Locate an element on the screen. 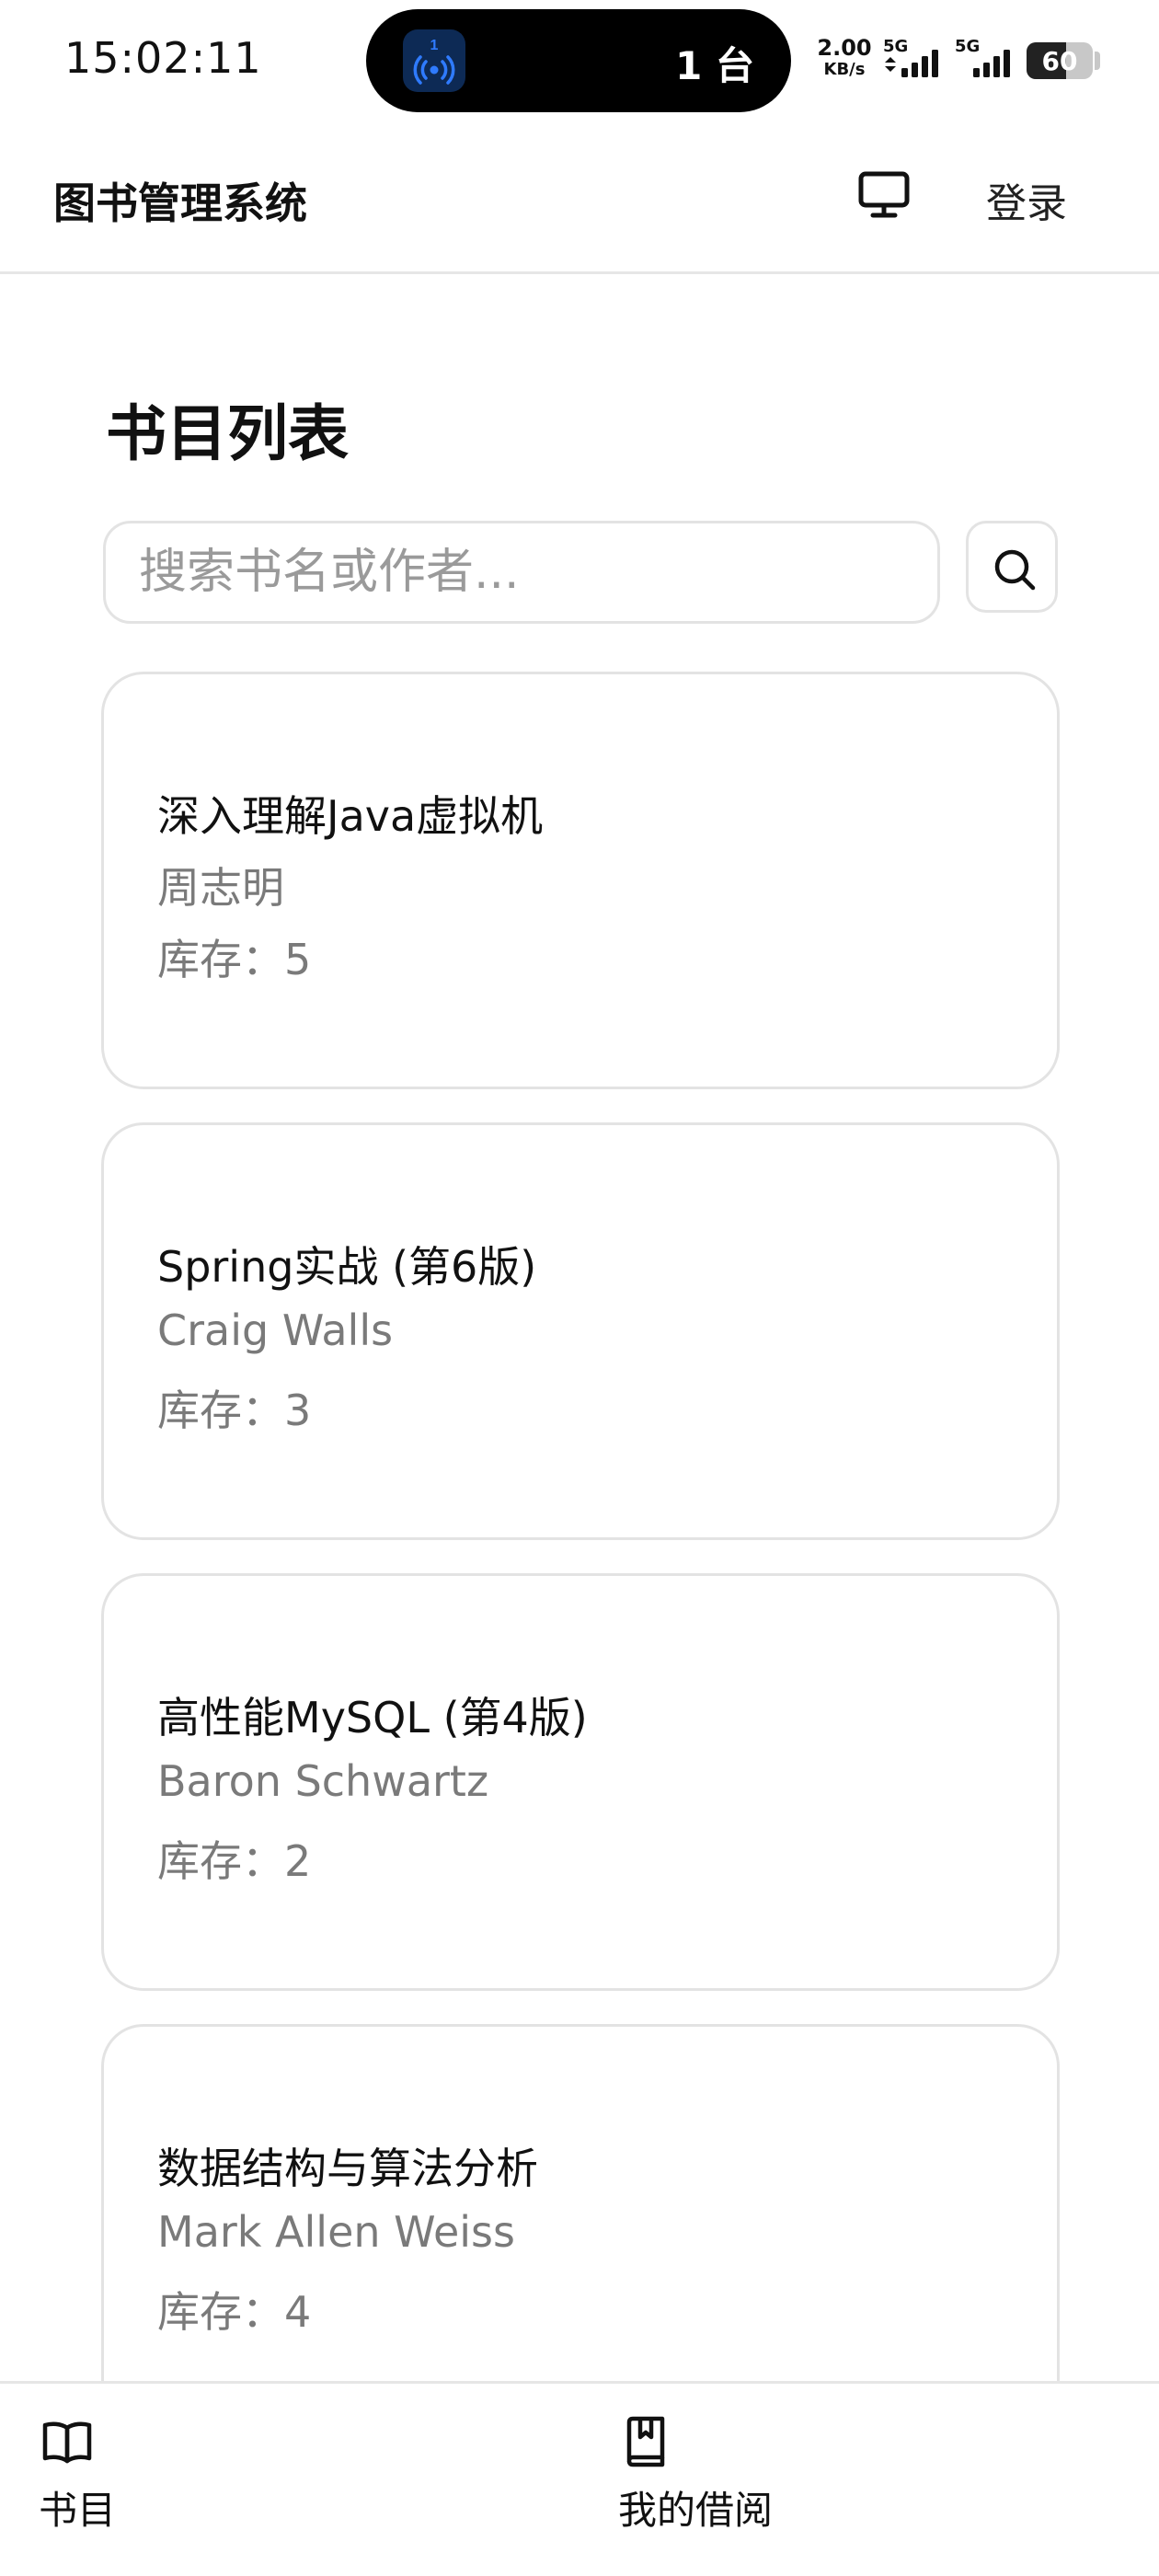  nav-my-borrows-label: 我的借阅 is located at coordinates (696, 2510).